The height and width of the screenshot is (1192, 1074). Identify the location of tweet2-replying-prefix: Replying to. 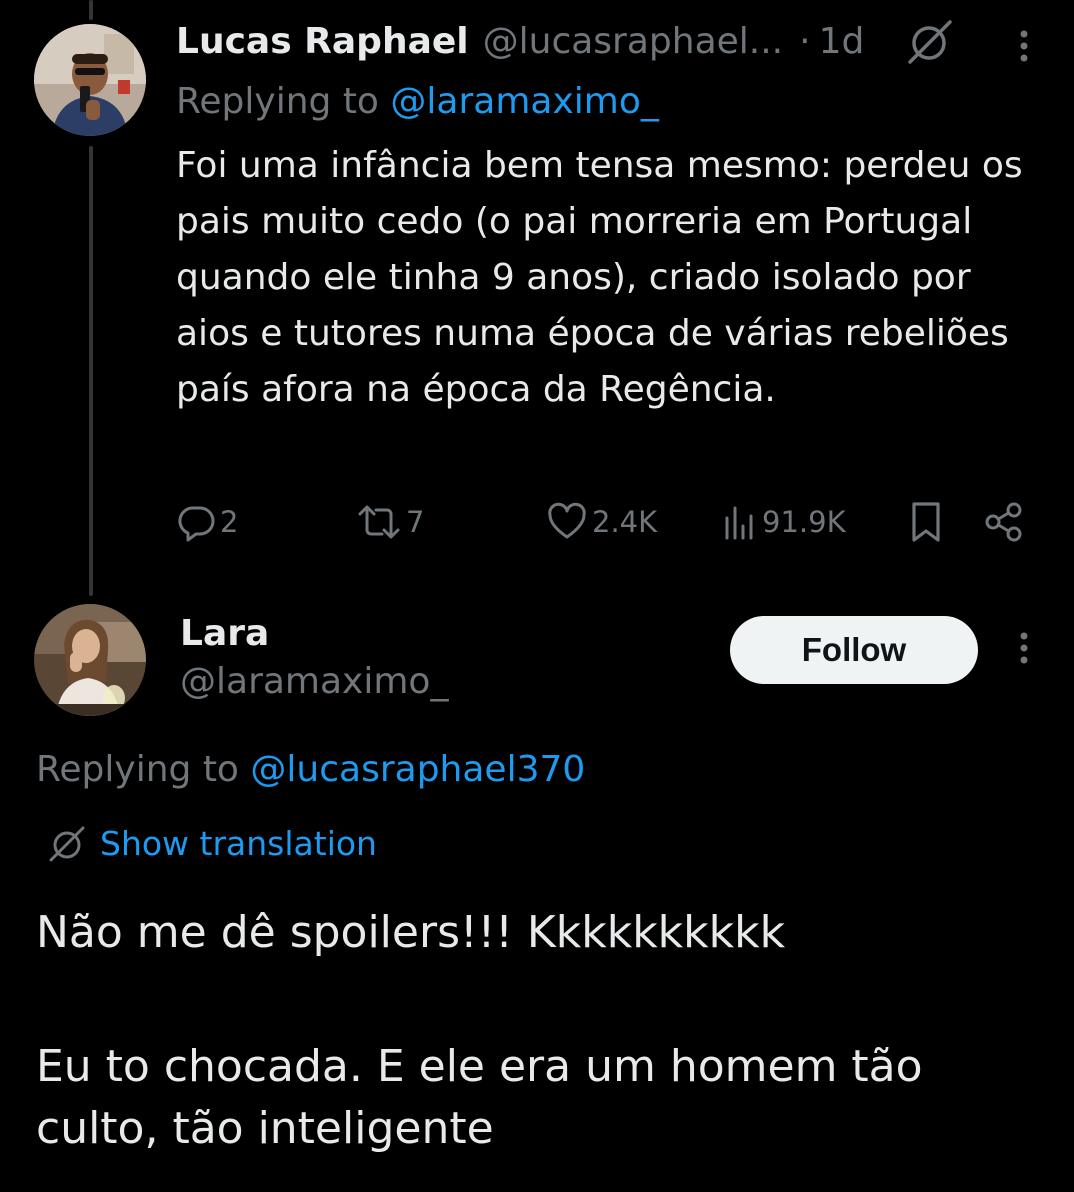
(143, 769).